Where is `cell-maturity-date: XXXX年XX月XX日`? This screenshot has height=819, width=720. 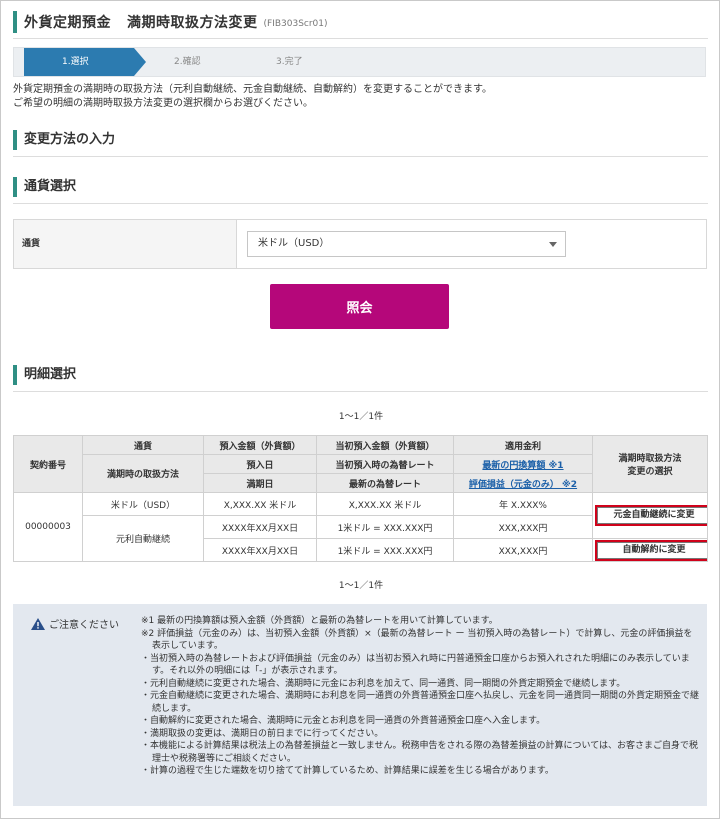 cell-maturity-date: XXXX年XX月XX日 is located at coordinates (260, 550).